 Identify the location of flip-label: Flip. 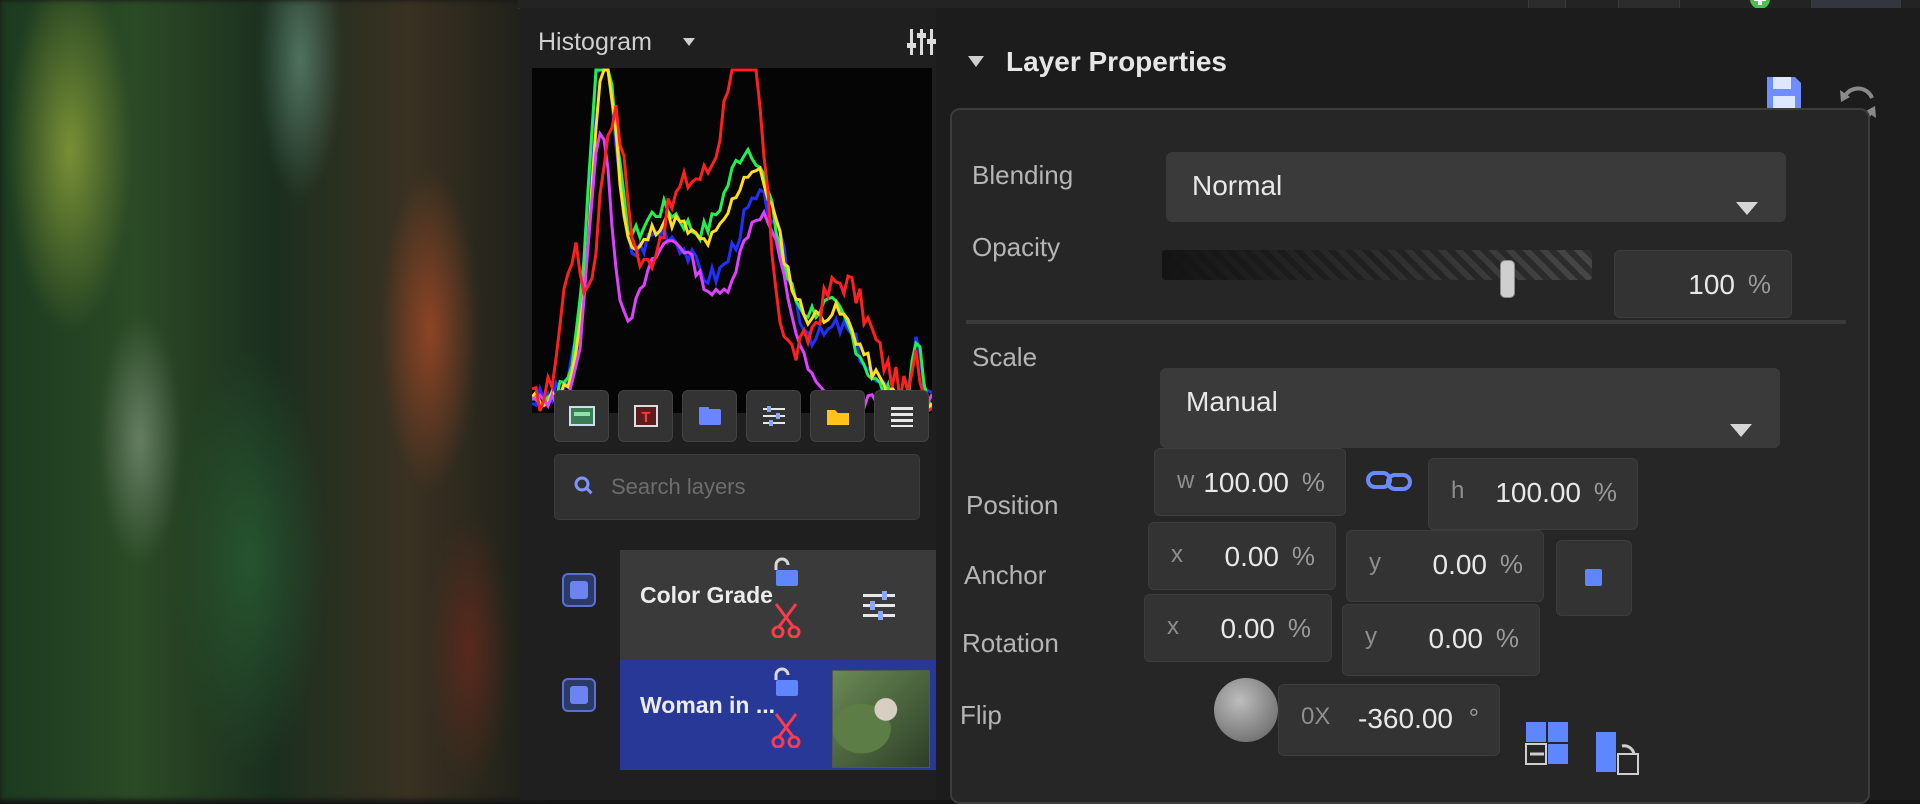
(981, 715).